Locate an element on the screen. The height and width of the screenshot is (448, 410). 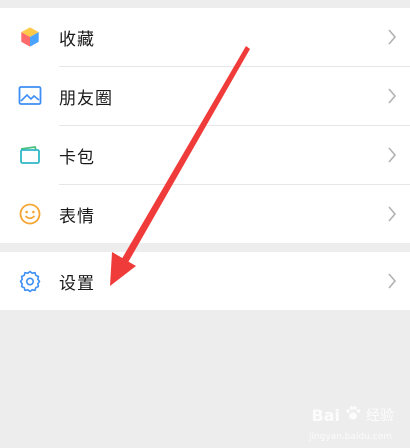
menu-item-moments: 朋友圈 is located at coordinates (205, 96).